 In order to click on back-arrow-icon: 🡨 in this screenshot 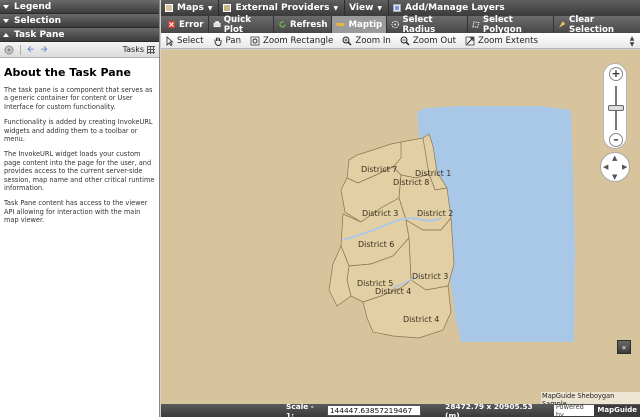, I will do `click(30, 50)`.